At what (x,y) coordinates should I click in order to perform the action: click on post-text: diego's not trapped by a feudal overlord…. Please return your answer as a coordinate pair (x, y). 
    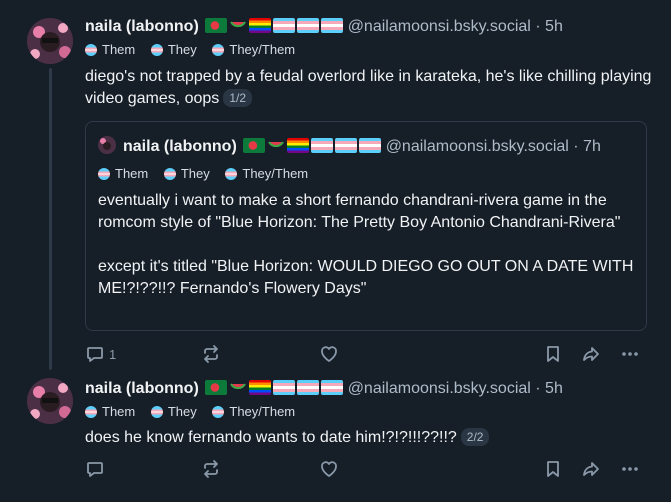
    Looking at the image, I should click on (370, 88).